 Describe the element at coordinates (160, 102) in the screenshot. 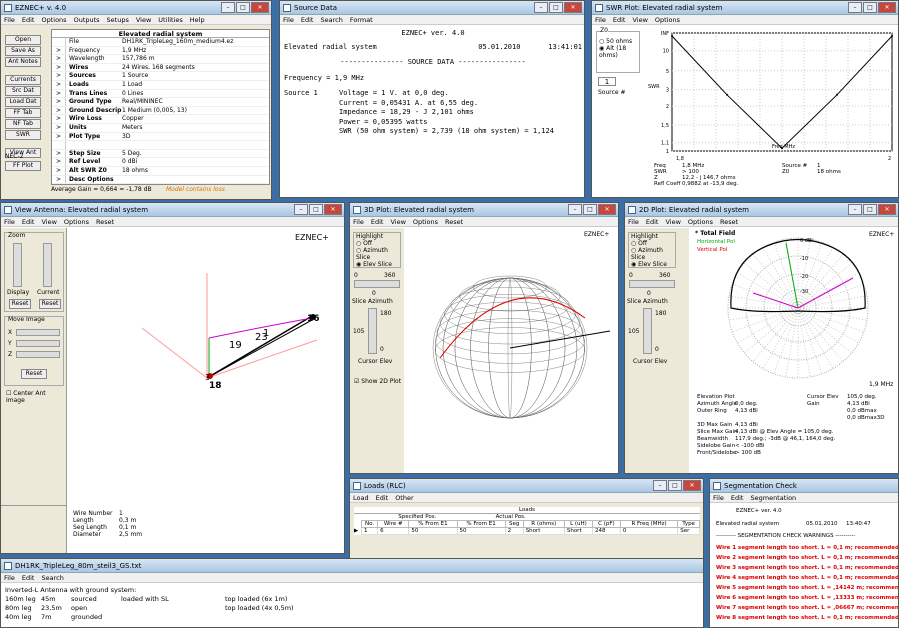

I see `model-row: > Ground Type Real/MININEC` at that location.